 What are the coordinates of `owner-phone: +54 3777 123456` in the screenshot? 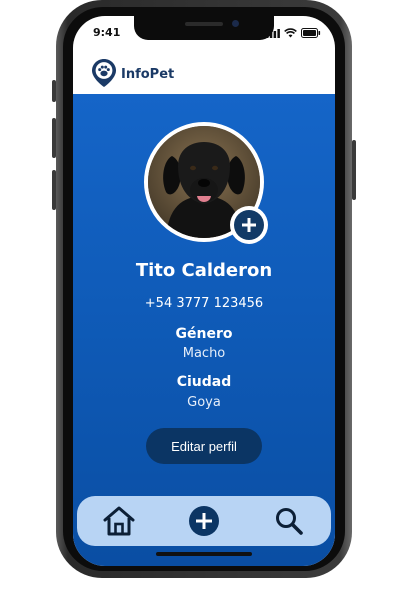 It's located at (204, 303).